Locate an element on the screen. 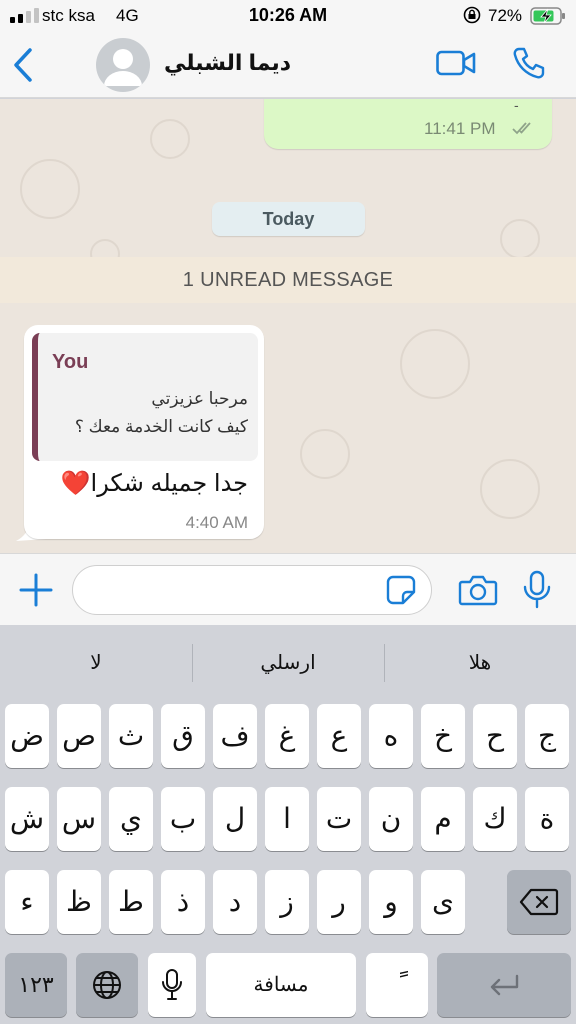  key: ه is located at coordinates (391, 736).